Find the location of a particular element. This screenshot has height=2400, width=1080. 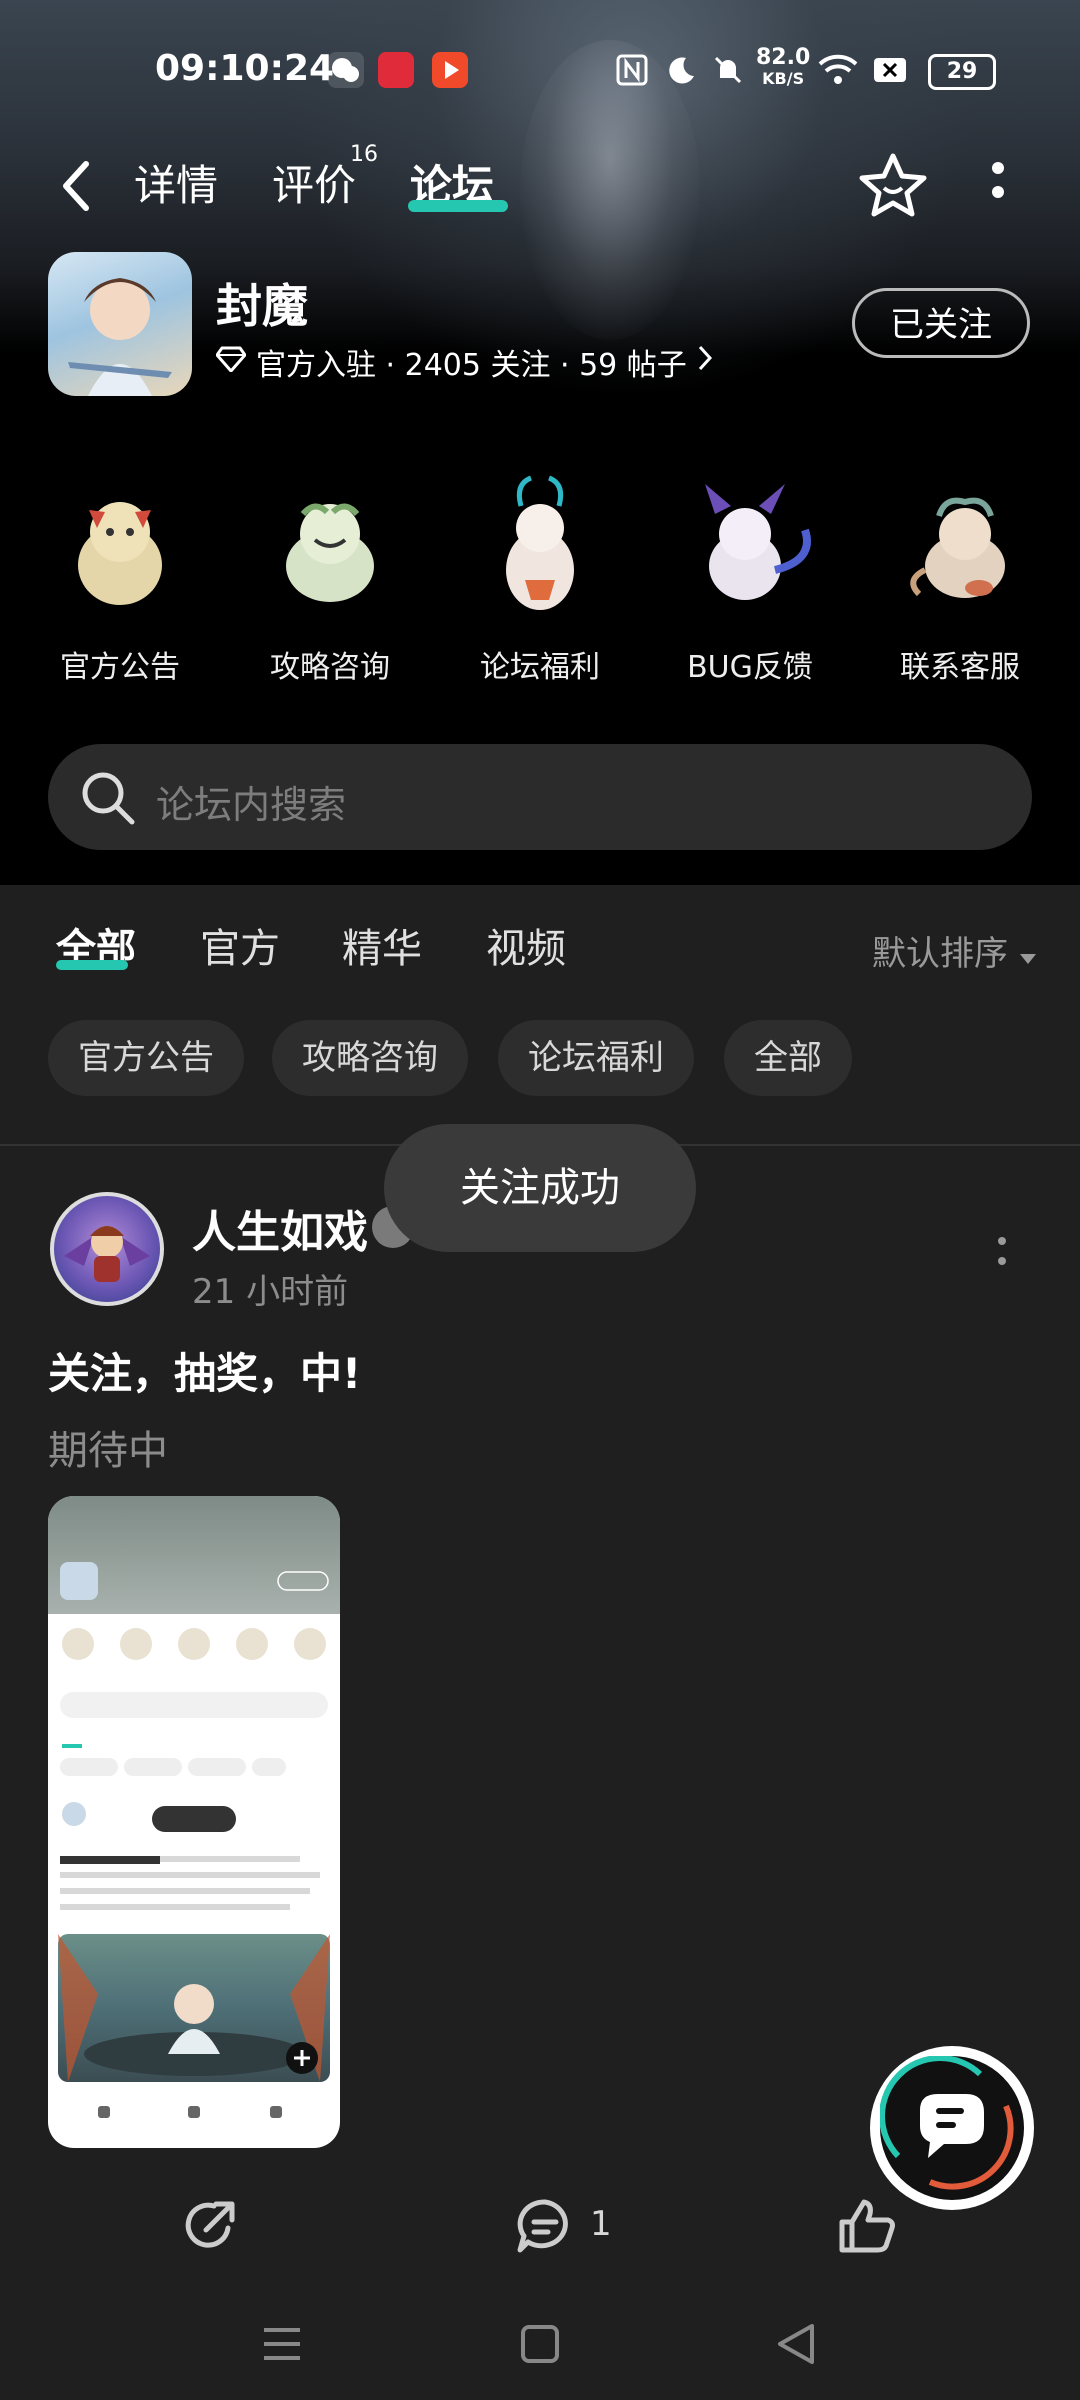

network-speed: 82.0 KB/S is located at coordinates (783, 67).